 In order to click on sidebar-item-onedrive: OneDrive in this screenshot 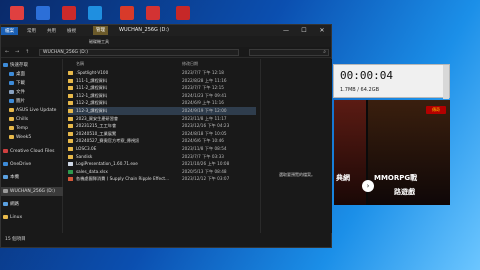, I will do `click(32, 164)`.